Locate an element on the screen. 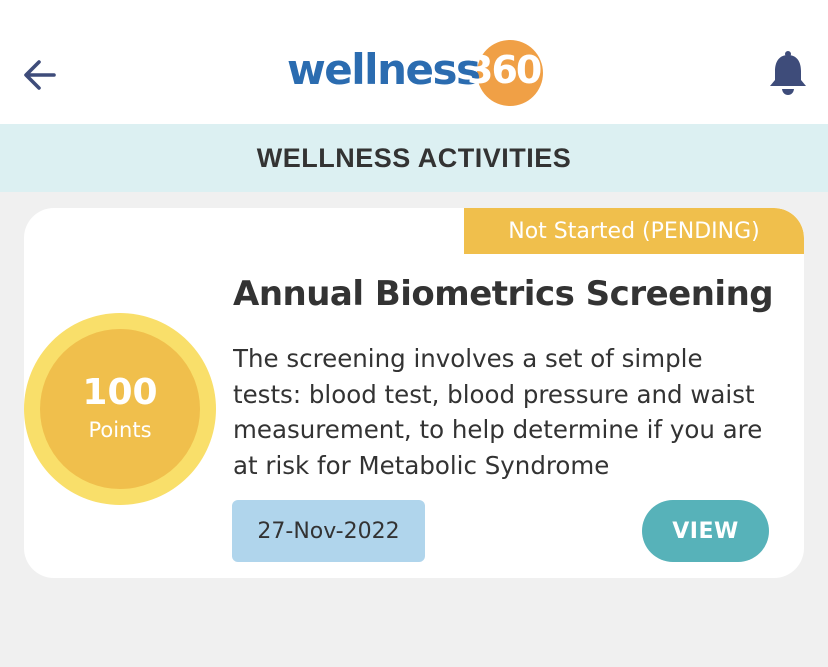  section-header: WELLNESS ACTIVITIES is located at coordinates (414, 158).